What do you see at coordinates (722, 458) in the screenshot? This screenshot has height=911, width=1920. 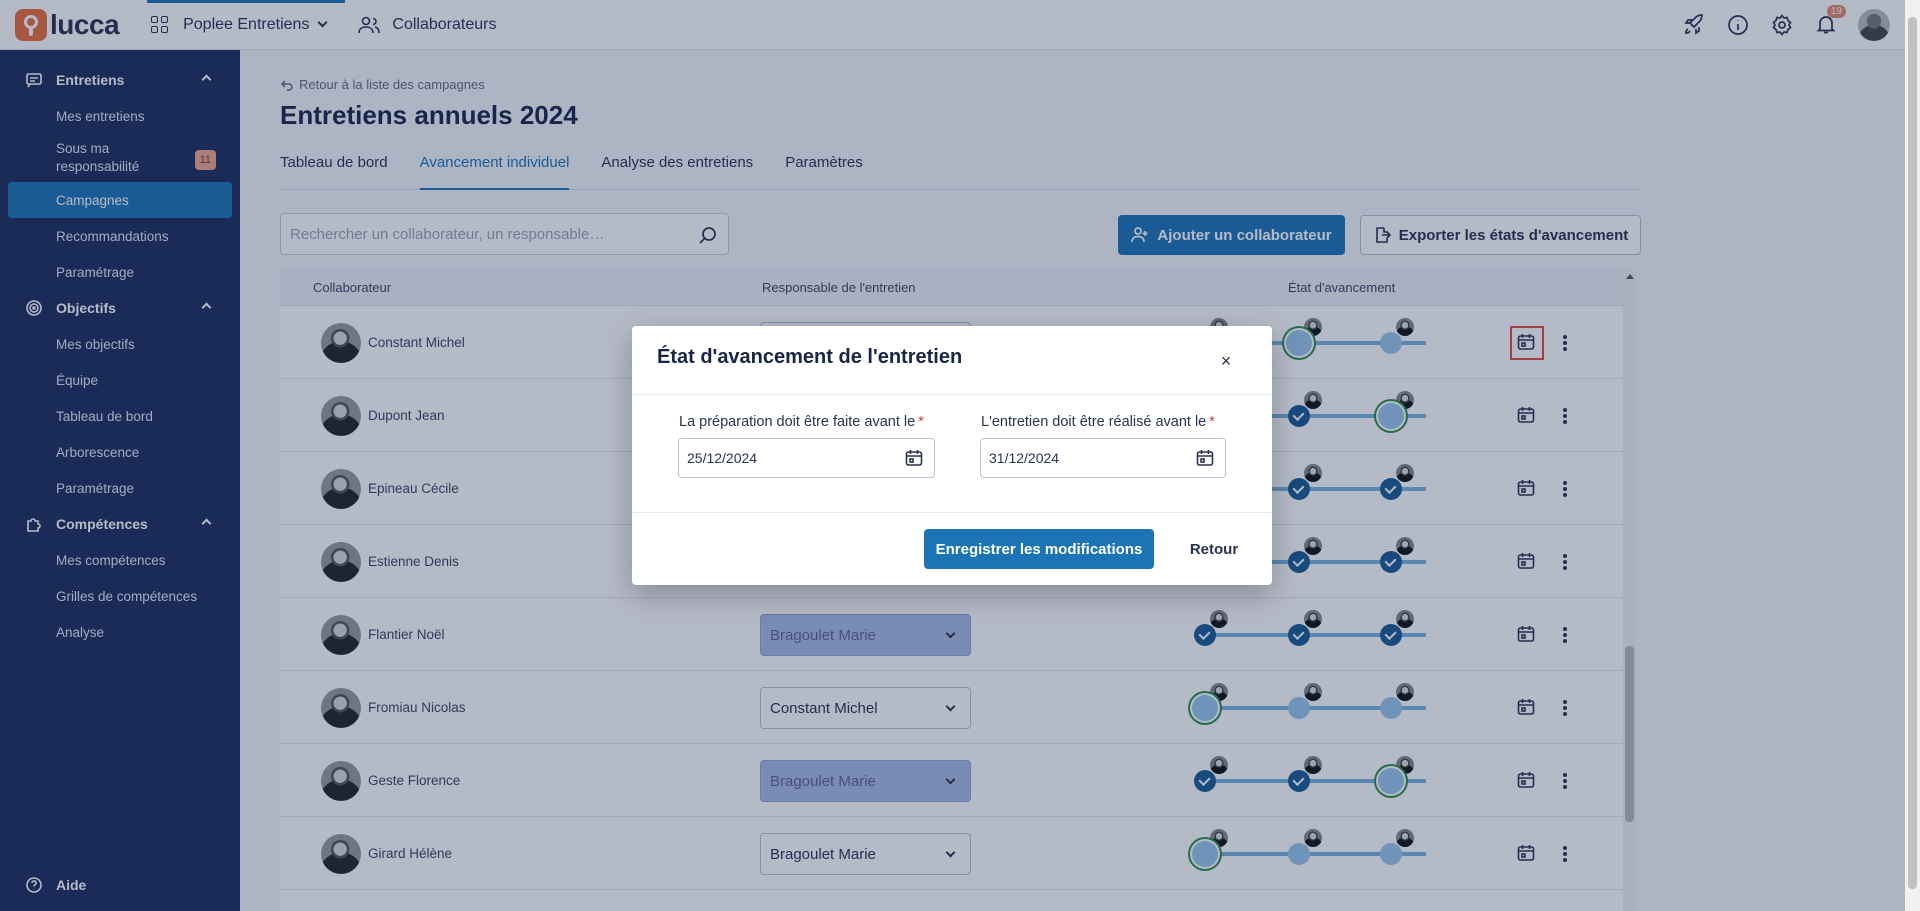 I see `preparation-date-value: 25/12/2024` at bounding box center [722, 458].